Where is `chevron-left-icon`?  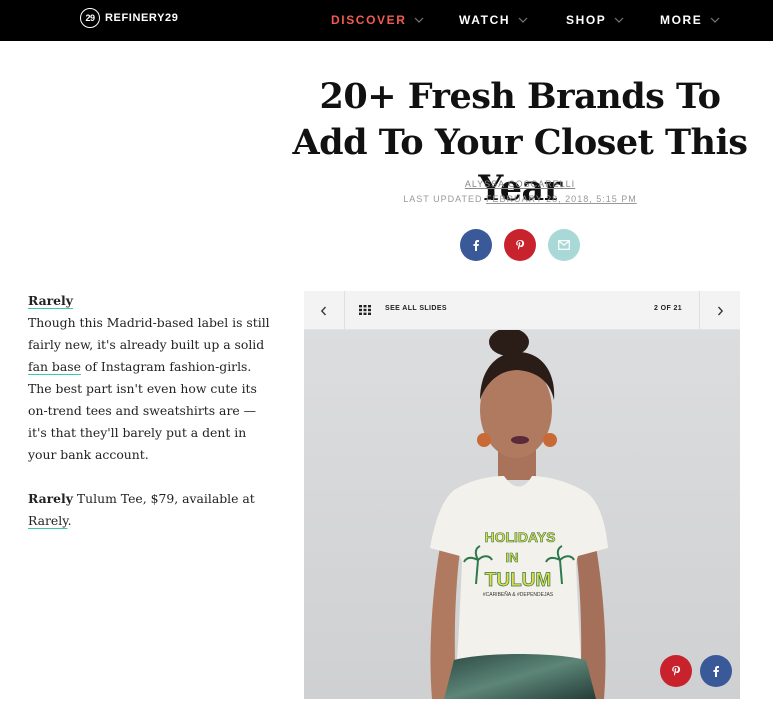 chevron-left-icon is located at coordinates (323, 310).